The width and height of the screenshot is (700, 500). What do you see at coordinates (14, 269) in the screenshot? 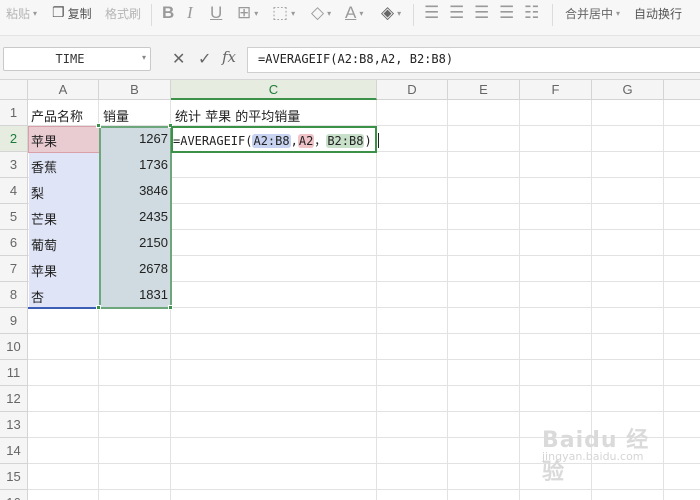
I see `row-header: 7` at bounding box center [14, 269].